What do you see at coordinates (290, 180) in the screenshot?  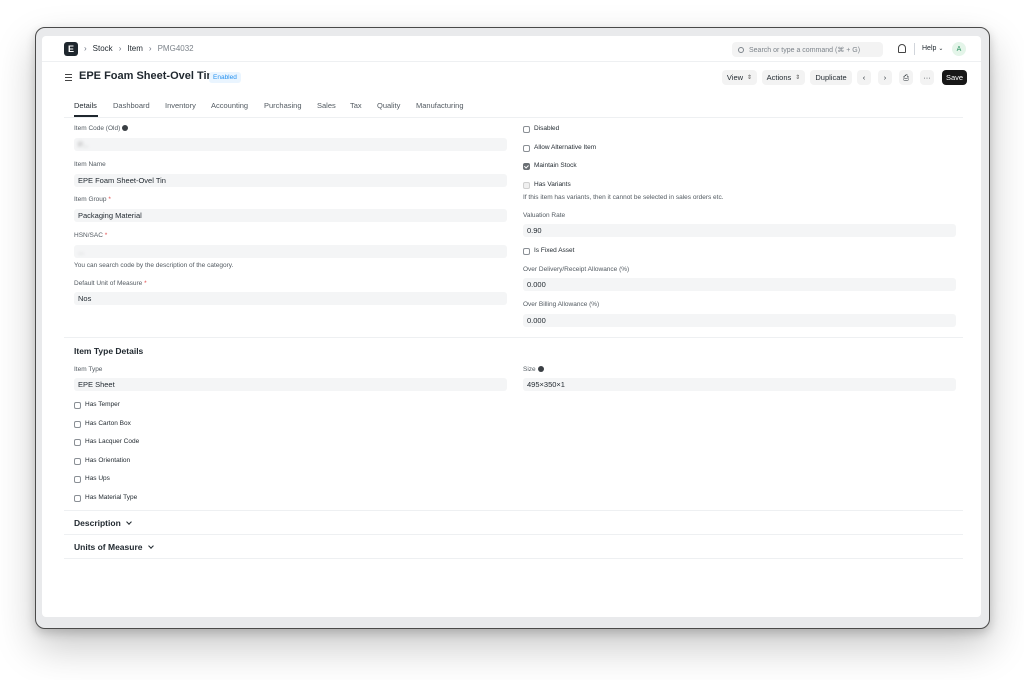 I see `item-name-field: EPE Foam Sheet-Ovel Tin` at bounding box center [290, 180].